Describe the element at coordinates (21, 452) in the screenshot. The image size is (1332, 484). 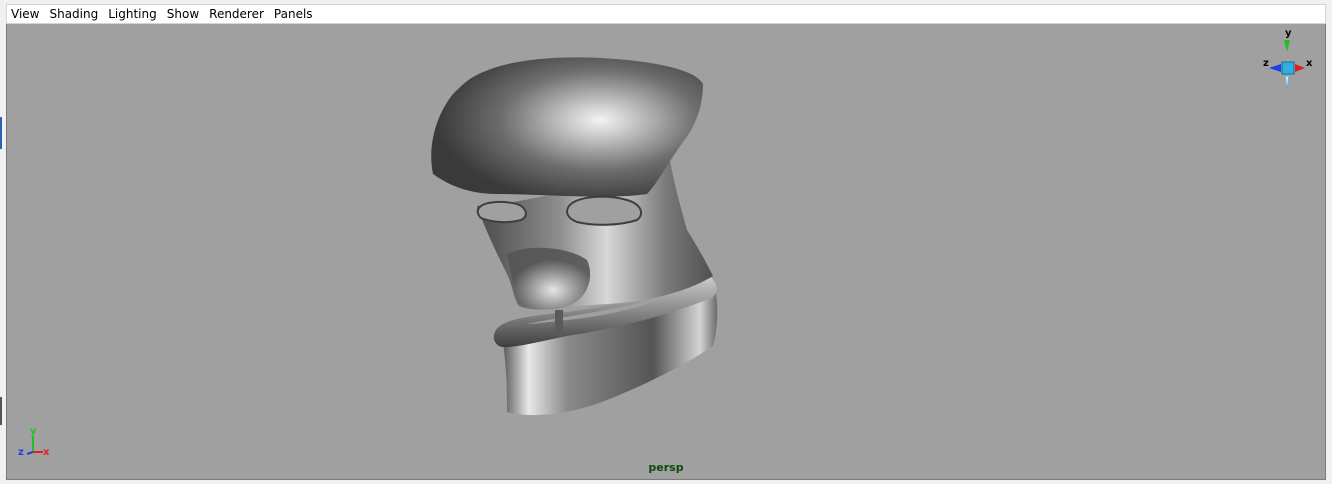
I see `origin-z-label: z` at that location.